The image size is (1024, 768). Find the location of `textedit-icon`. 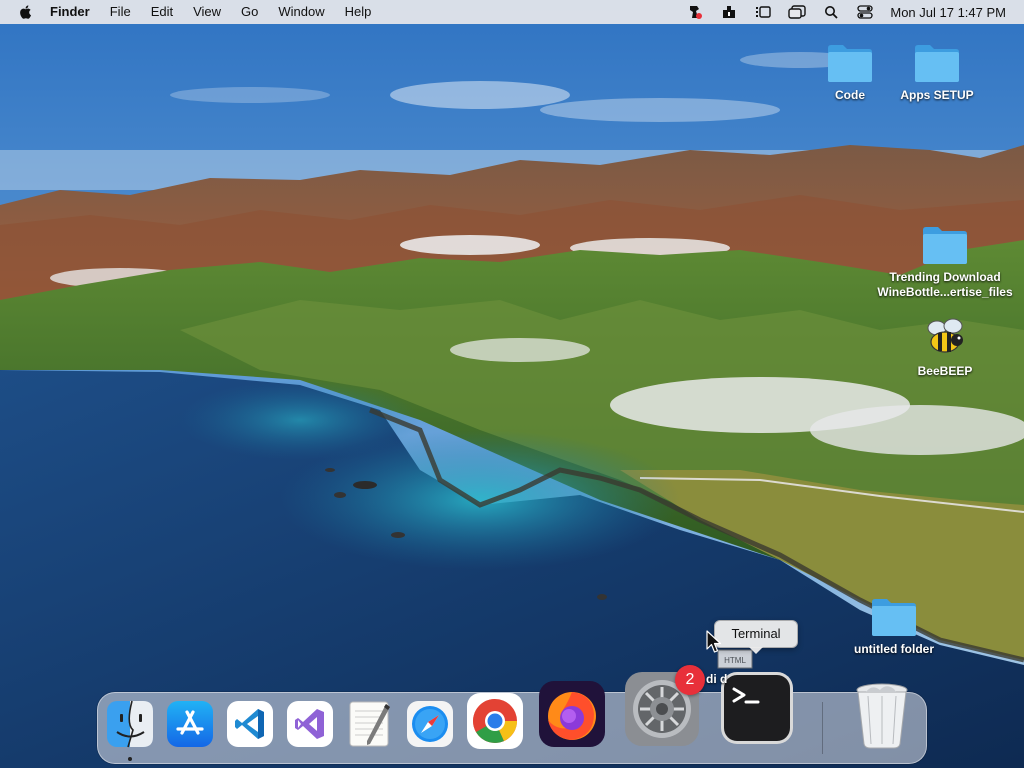

textedit-icon is located at coordinates (369, 724).